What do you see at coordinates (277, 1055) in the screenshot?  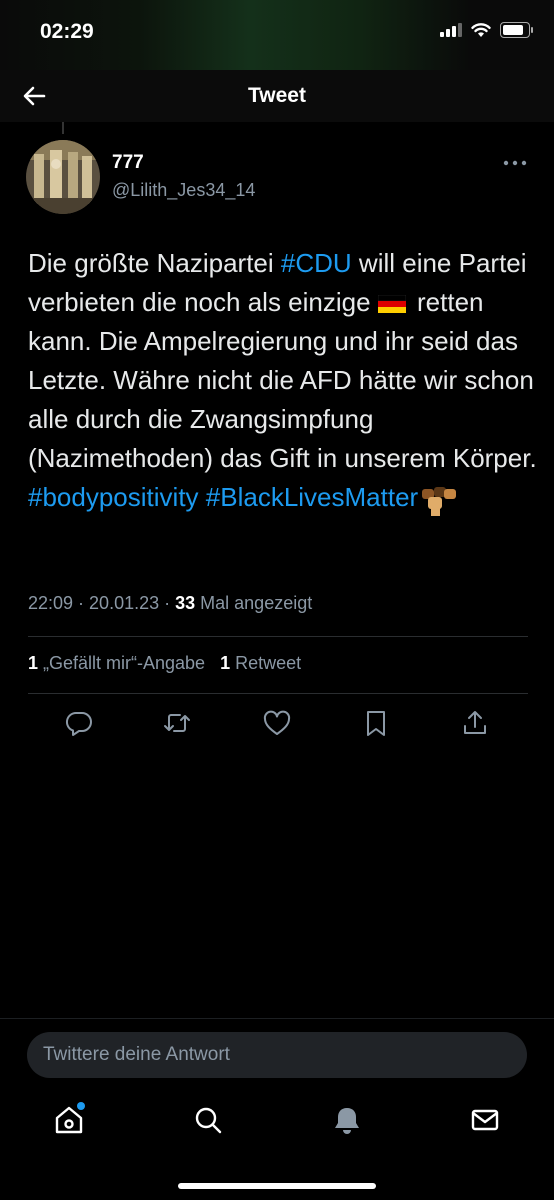 I see `reply-input` at bounding box center [277, 1055].